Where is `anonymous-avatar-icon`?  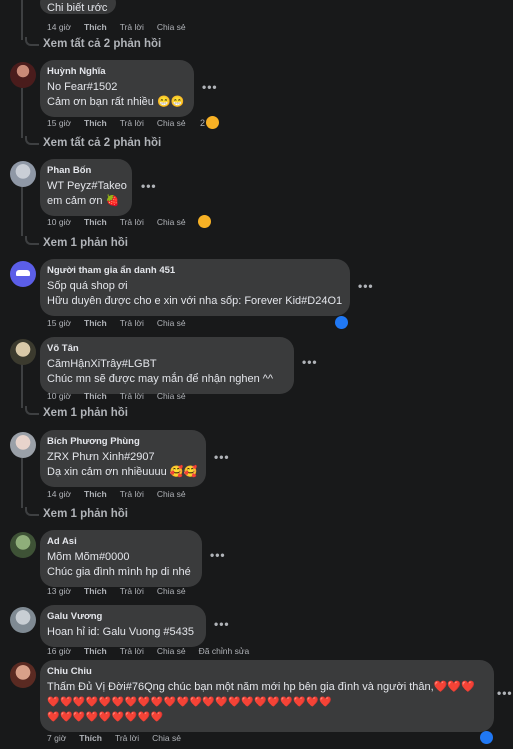 anonymous-avatar-icon is located at coordinates (23, 274).